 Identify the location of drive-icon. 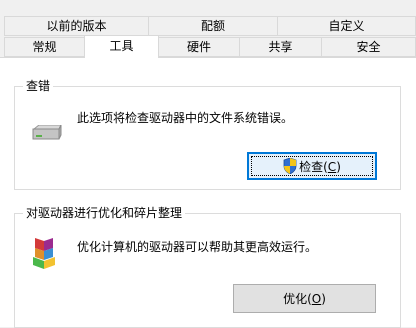
(47, 132).